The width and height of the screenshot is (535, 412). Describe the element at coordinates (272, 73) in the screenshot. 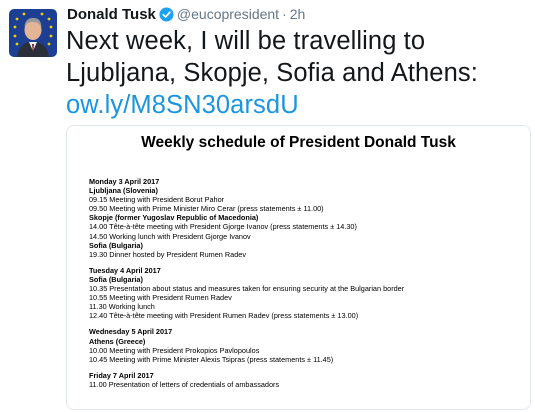

I see `tweet-text-line-2: Ljubljana, Skopje, Sofia and Athens:` at that location.